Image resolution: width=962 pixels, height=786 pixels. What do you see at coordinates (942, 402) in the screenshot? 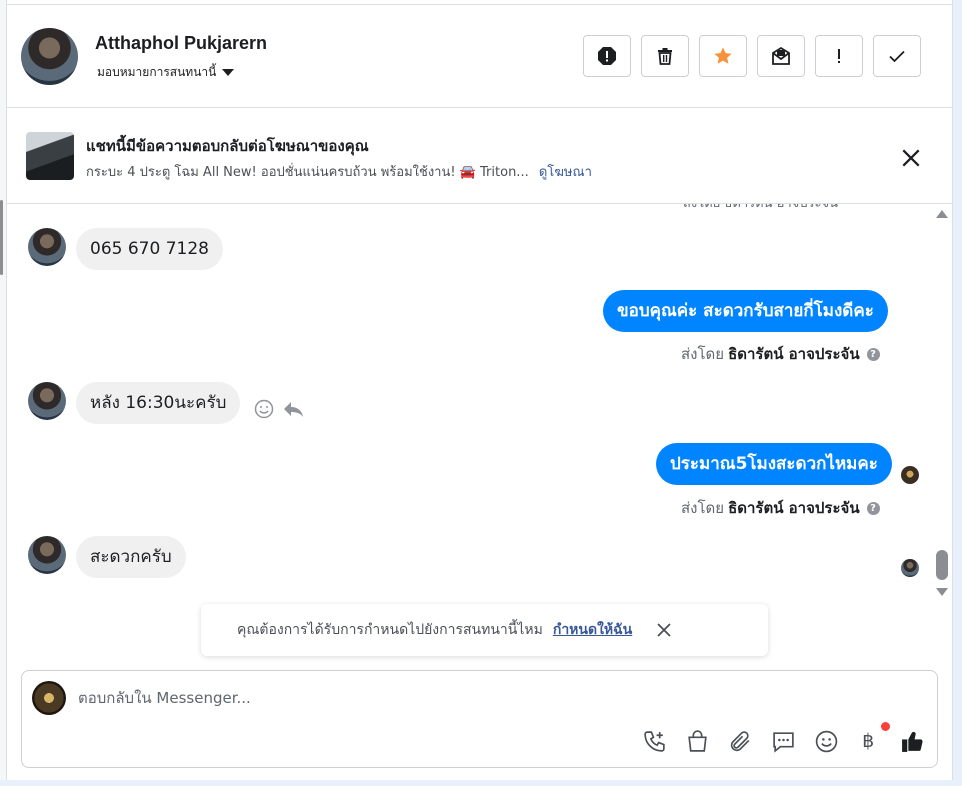
I see `thread-scrollbar` at bounding box center [942, 402].